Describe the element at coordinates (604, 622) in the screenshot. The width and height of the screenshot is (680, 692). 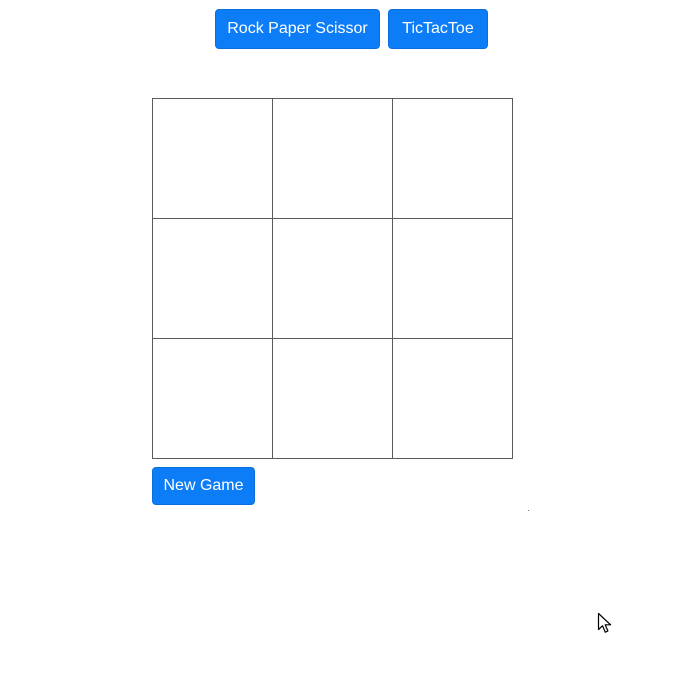
I see `mouse-pointer-icon` at that location.